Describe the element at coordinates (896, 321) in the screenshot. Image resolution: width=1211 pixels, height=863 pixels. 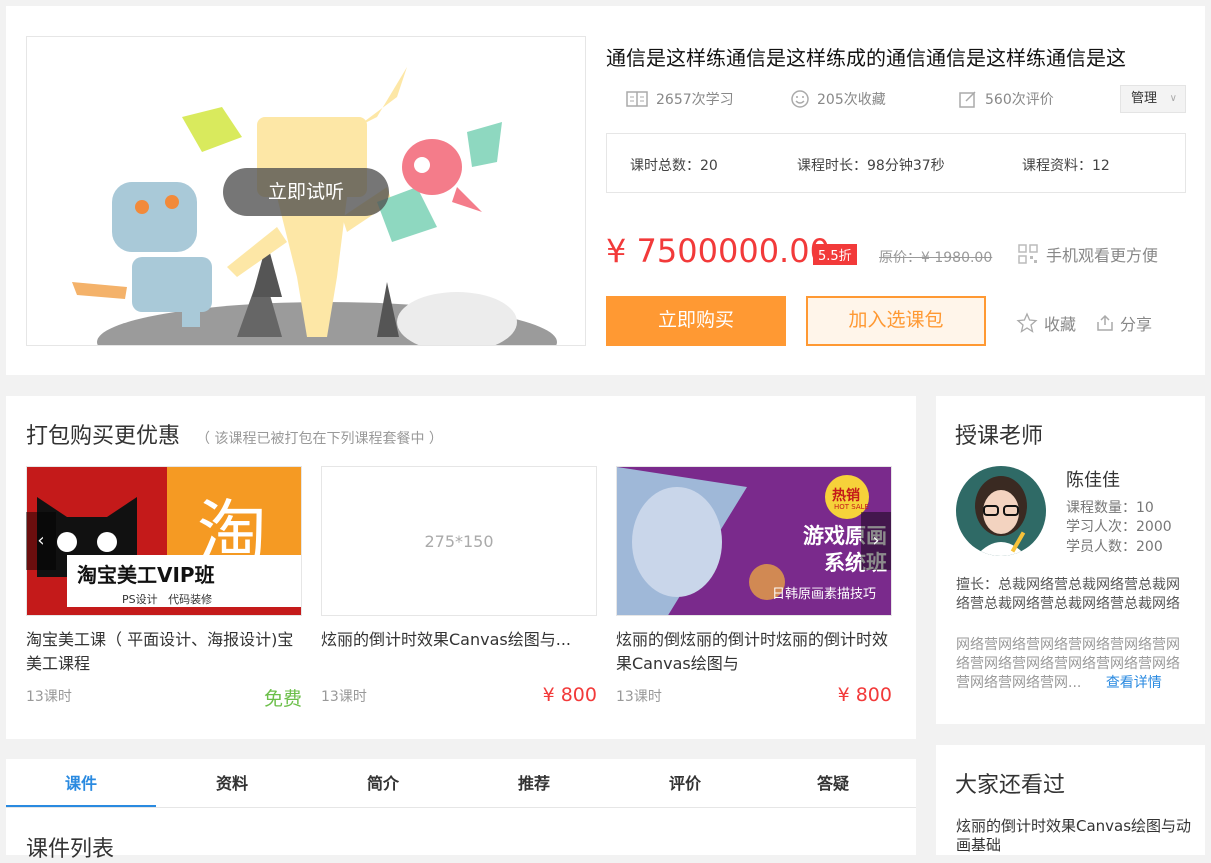
I see `add-to-package-button: 加入选课包` at that location.